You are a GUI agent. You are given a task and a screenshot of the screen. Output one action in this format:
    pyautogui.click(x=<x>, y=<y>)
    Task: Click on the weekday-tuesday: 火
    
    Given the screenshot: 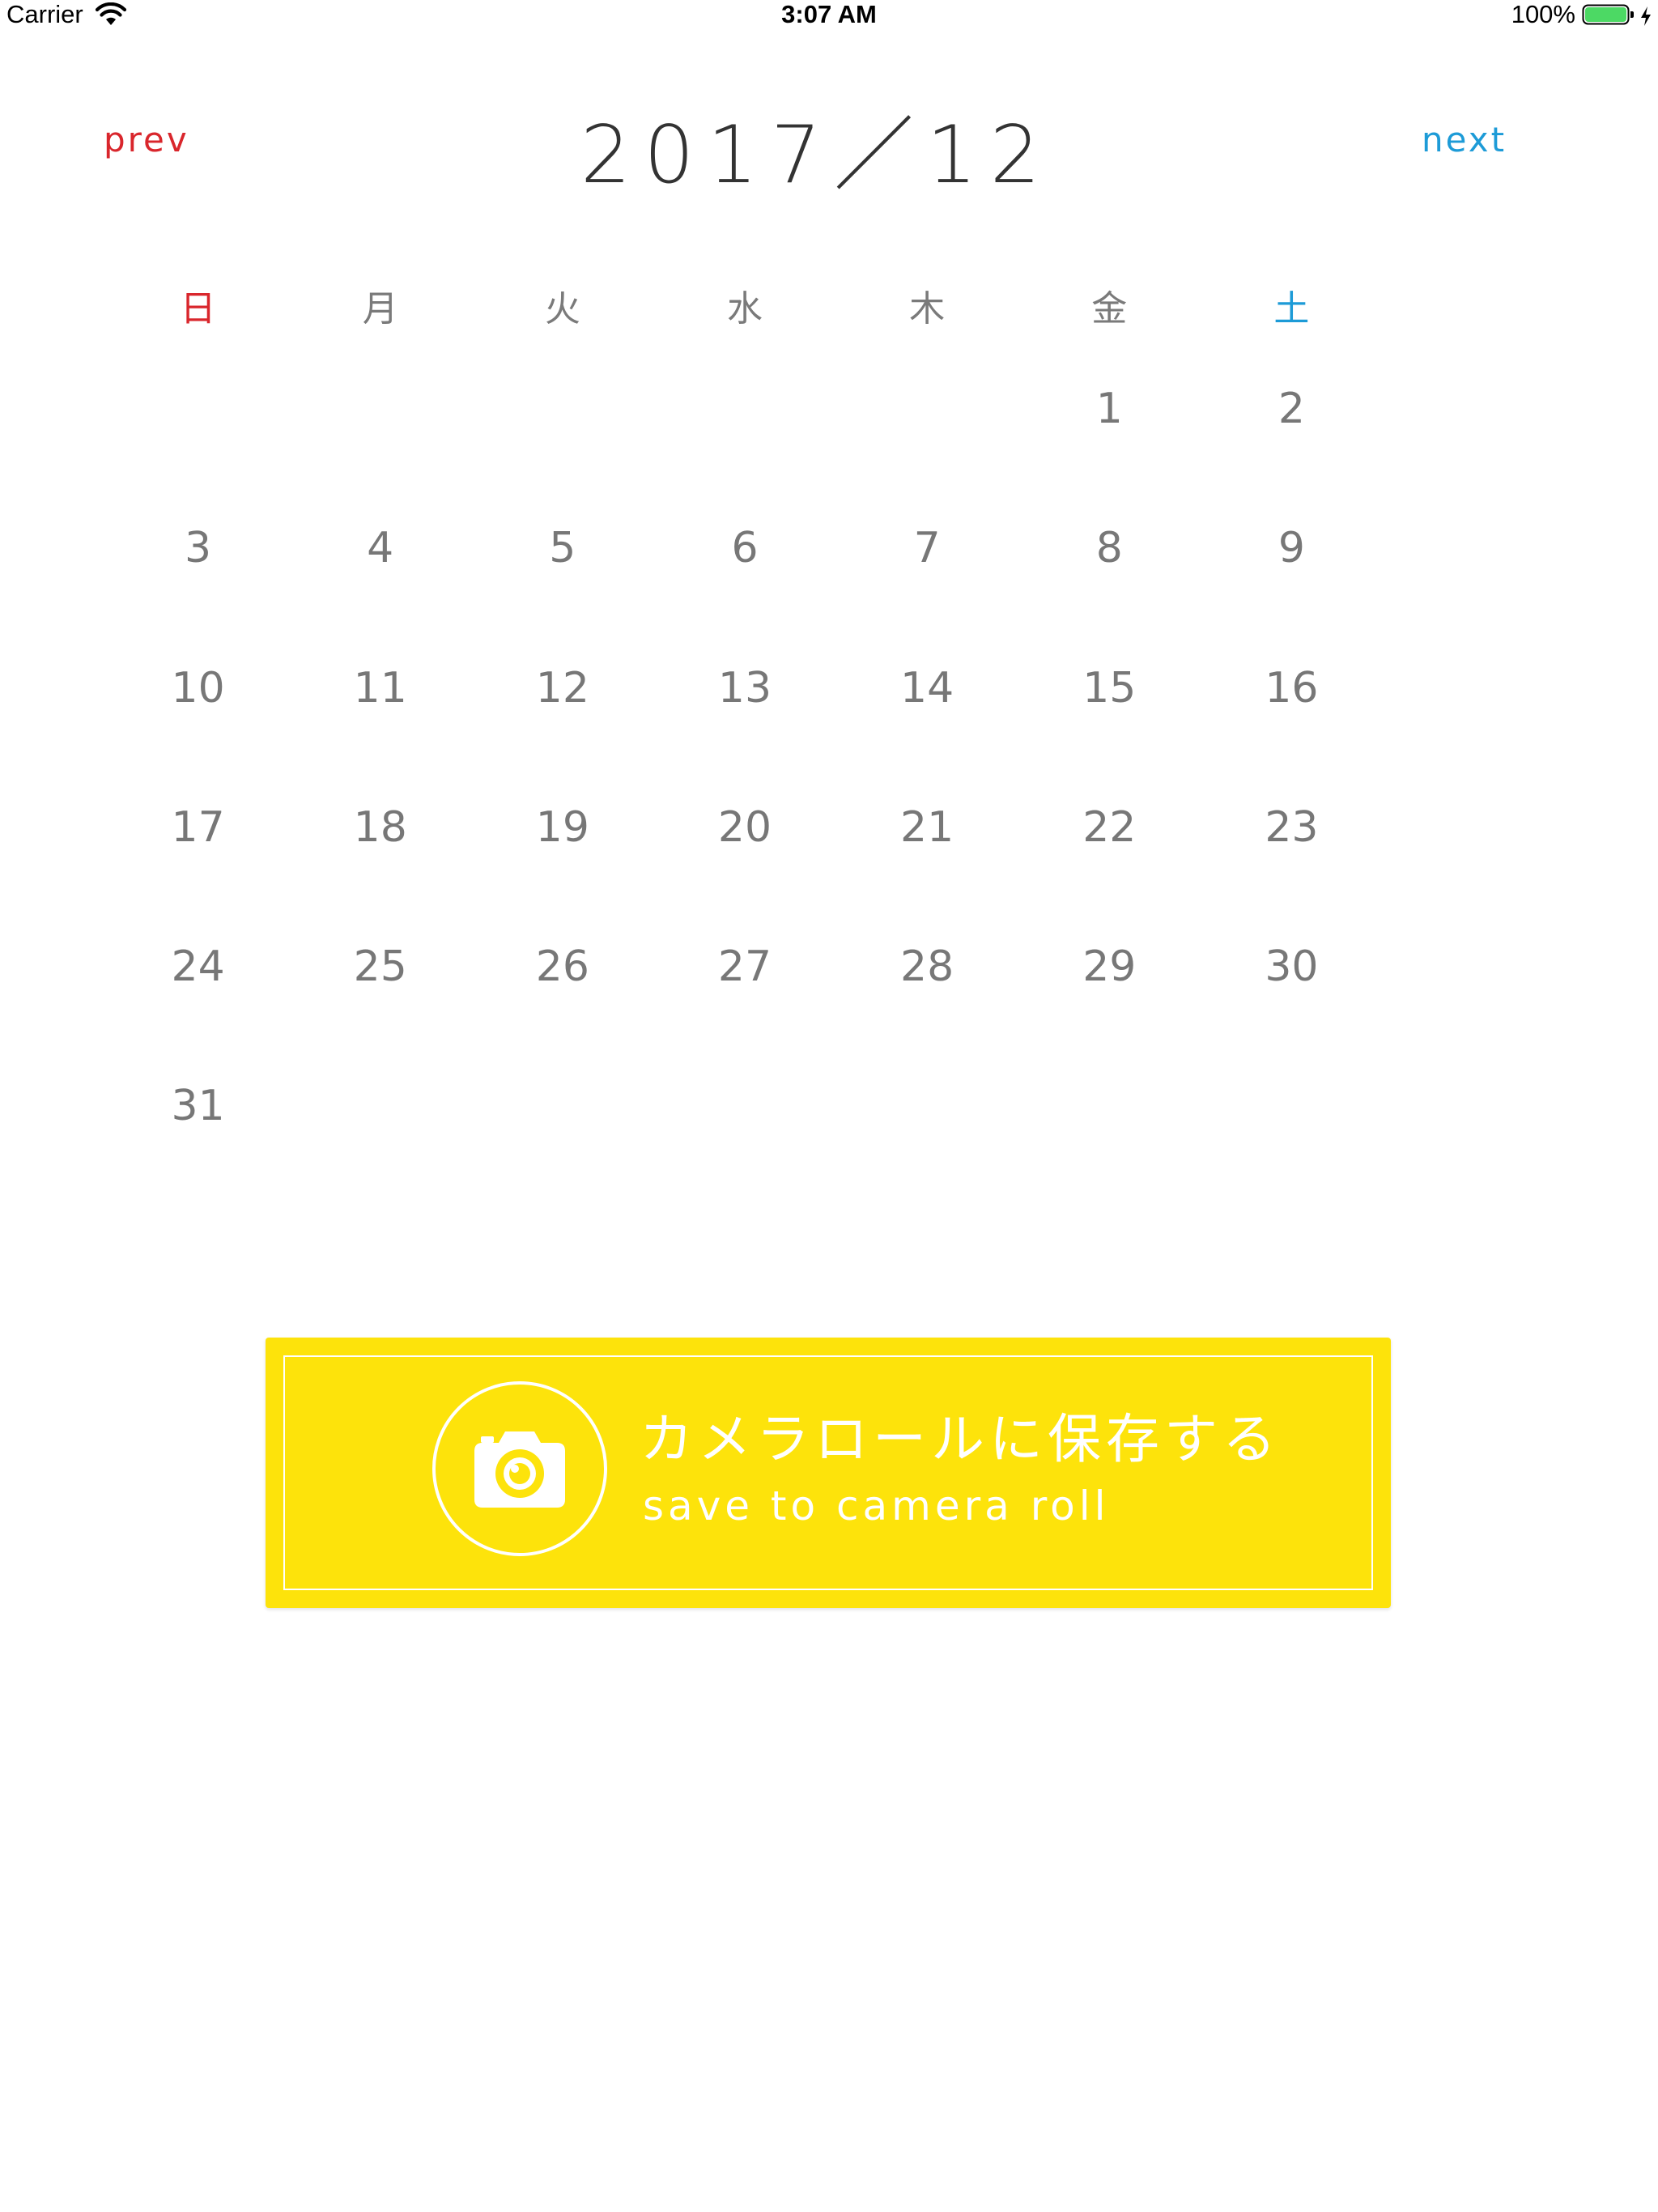 What is the action you would take?
    pyautogui.click(x=562, y=309)
    